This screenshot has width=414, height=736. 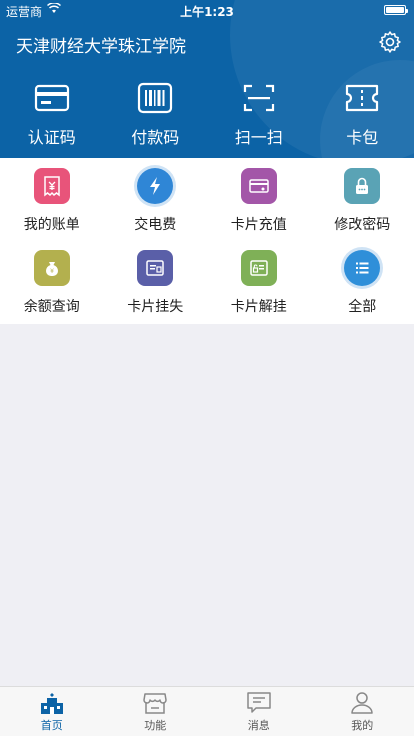 I want to click on quick-action-label: 认证码, so click(x=51, y=137).